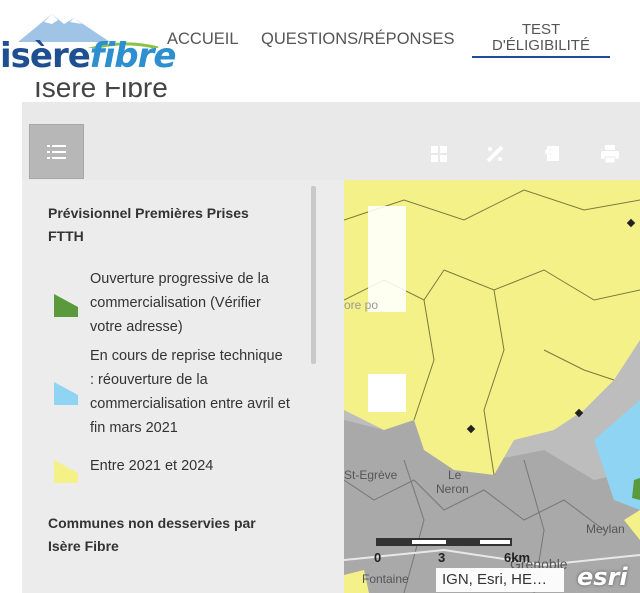 The height and width of the screenshot is (593, 640). I want to click on nav-test-eligibilite: TEST D'ÉLIGIBILITÉ, so click(541, 38).